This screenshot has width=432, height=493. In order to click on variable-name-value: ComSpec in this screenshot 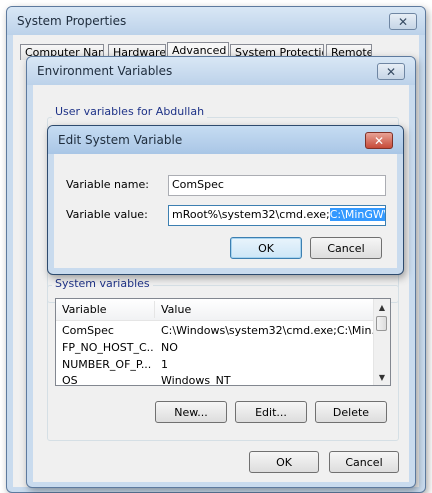, I will do `click(198, 184)`.